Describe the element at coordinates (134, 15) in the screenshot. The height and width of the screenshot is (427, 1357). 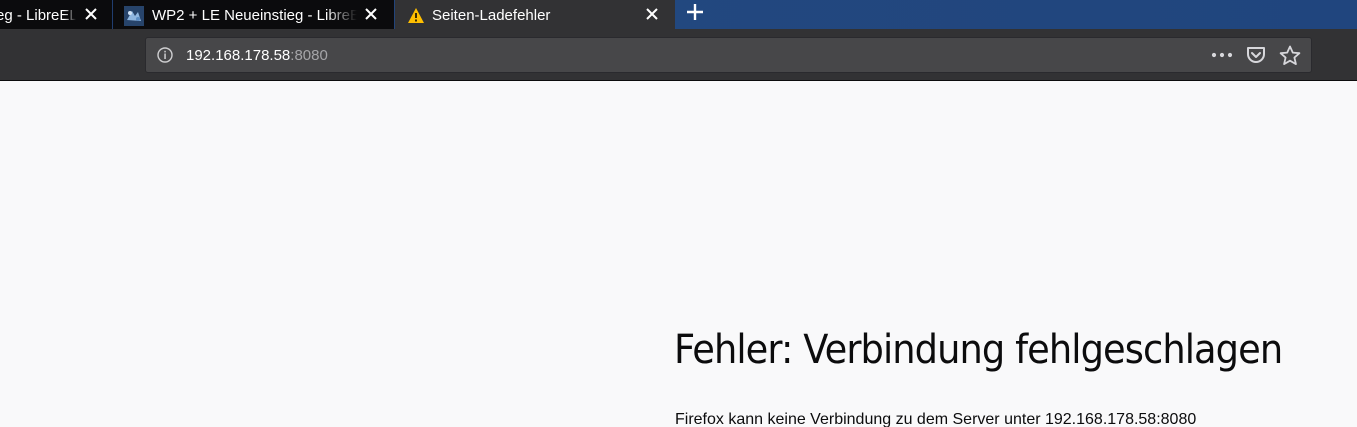
I see `libreelec-favicon` at that location.